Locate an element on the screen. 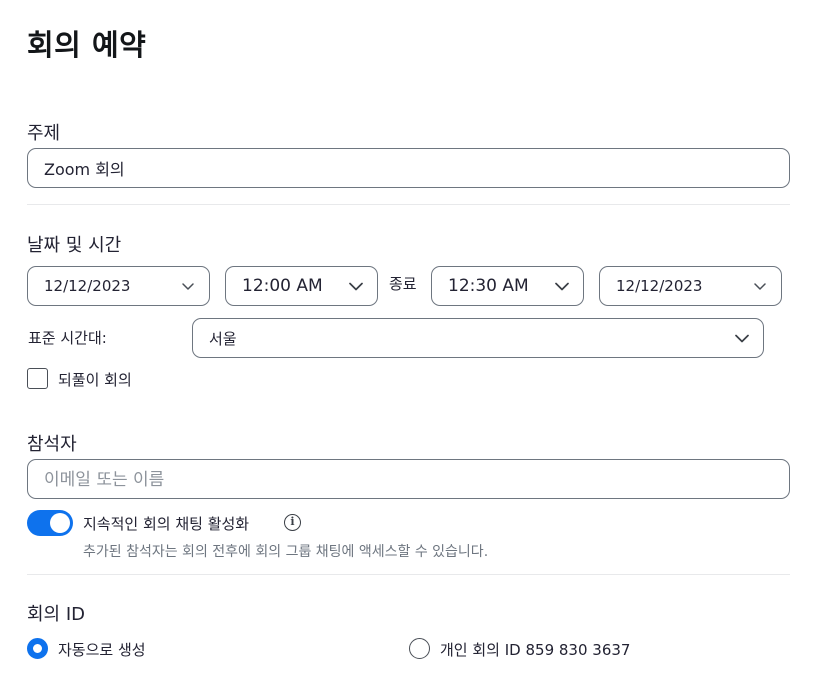 The height and width of the screenshot is (679, 819). auto-generate-radio is located at coordinates (37, 648).